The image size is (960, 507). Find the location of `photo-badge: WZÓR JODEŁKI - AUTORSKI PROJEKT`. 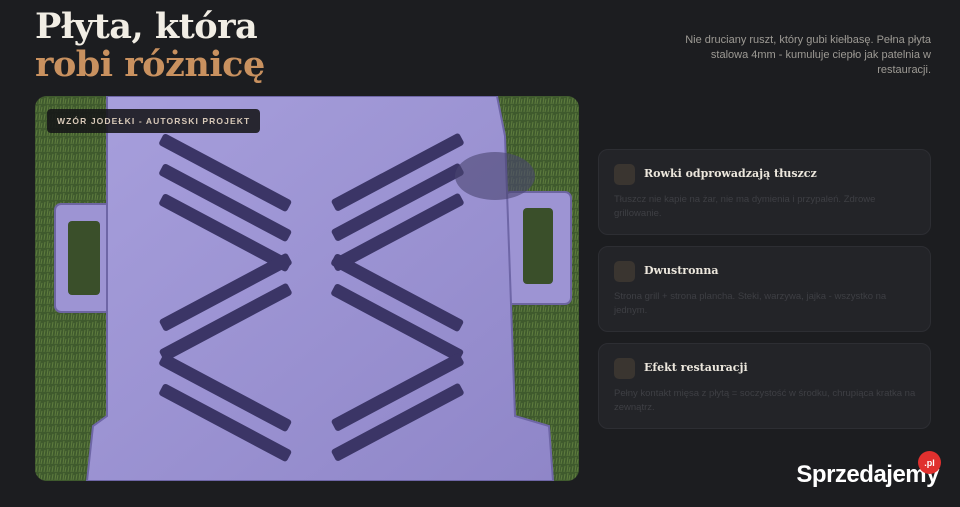

photo-badge: WZÓR JODEŁKI - AUTORSKI PROJEKT is located at coordinates (154, 121).